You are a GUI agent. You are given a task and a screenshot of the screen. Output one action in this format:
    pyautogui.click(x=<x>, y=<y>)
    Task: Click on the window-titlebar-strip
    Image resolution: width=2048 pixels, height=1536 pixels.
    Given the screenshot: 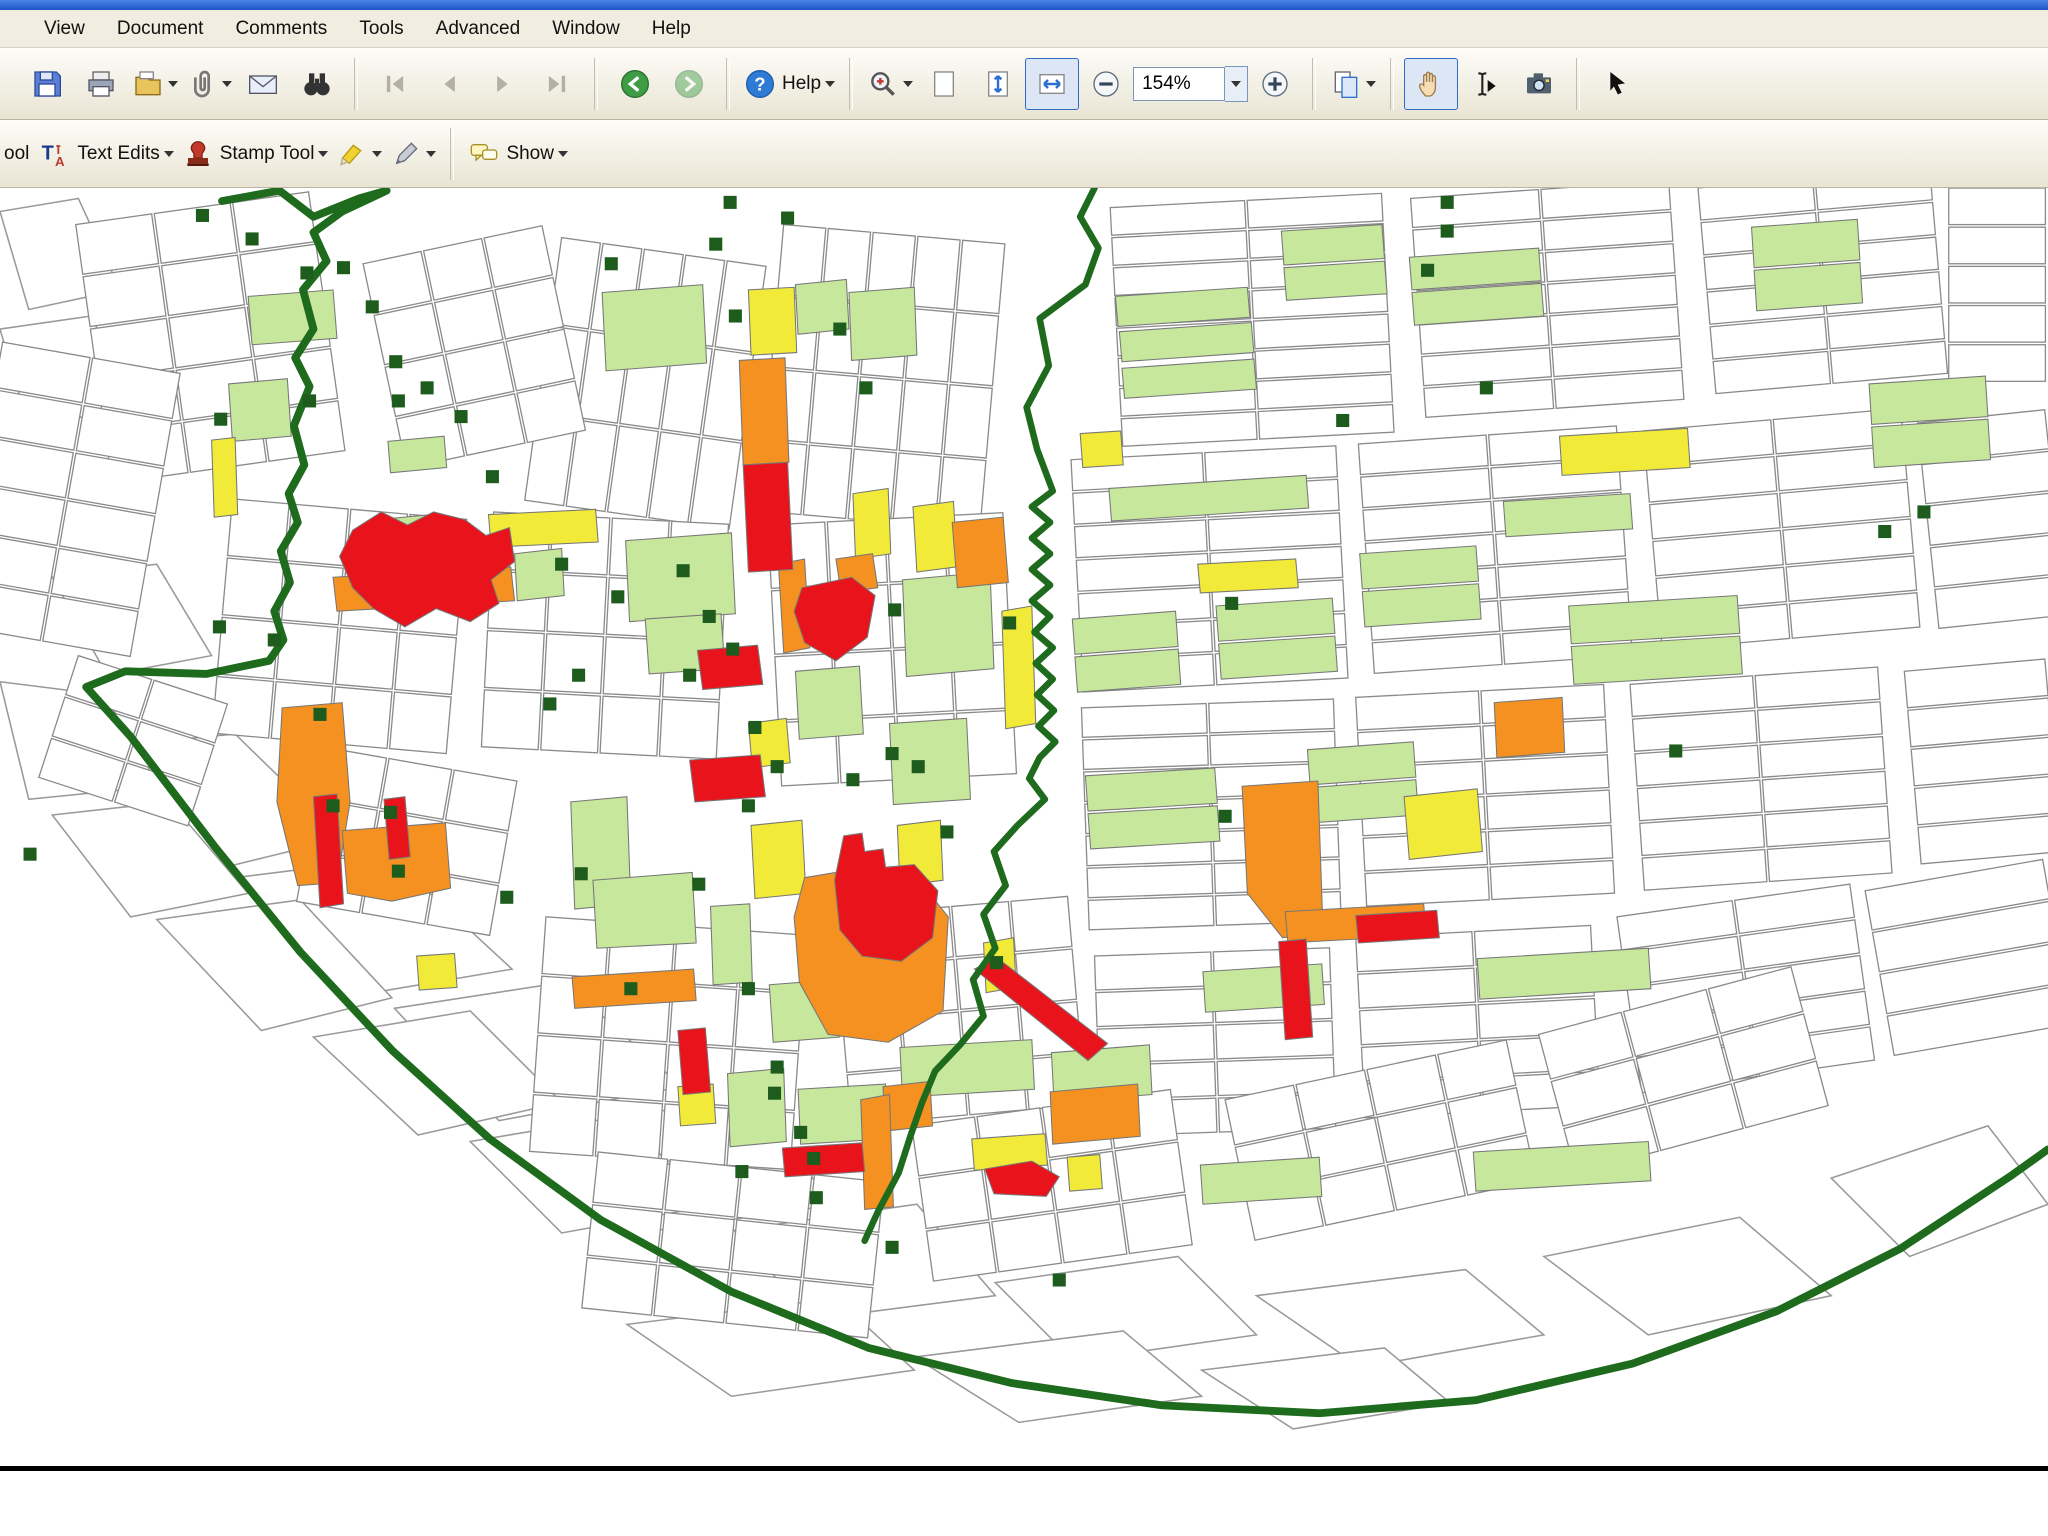 What is the action you would take?
    pyautogui.click(x=1024, y=5)
    